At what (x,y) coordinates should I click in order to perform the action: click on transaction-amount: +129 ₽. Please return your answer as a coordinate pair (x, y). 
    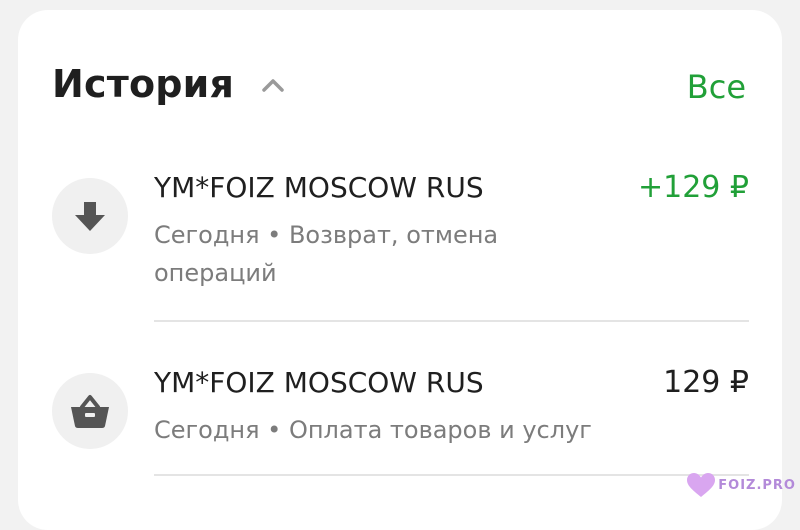
    Looking at the image, I should click on (693, 188).